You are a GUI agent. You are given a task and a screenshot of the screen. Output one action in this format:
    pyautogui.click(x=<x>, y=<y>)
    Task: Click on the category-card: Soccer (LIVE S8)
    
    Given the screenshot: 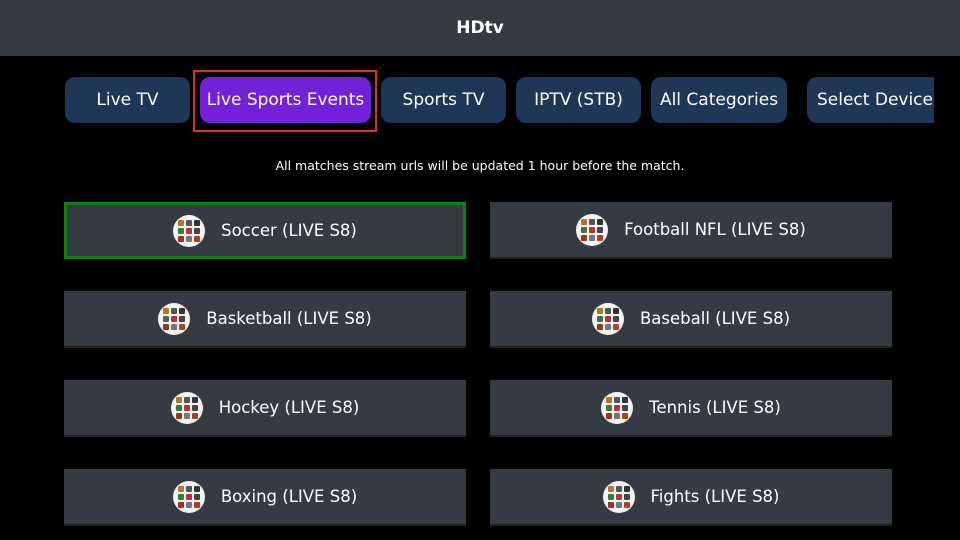 What is the action you would take?
    pyautogui.click(x=265, y=230)
    